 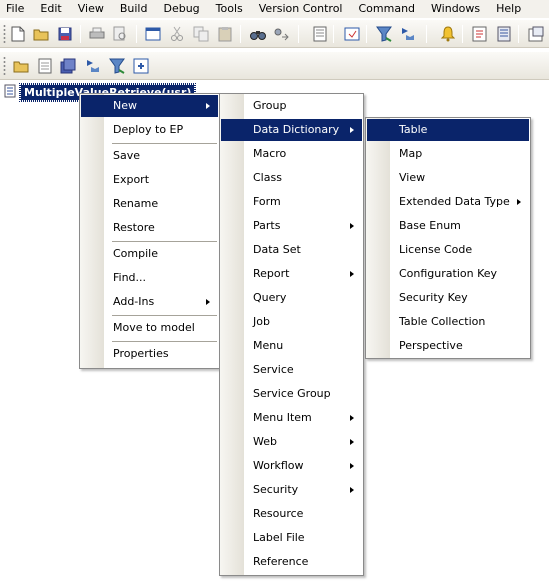 I want to click on dd-view: View, so click(x=448, y=178).